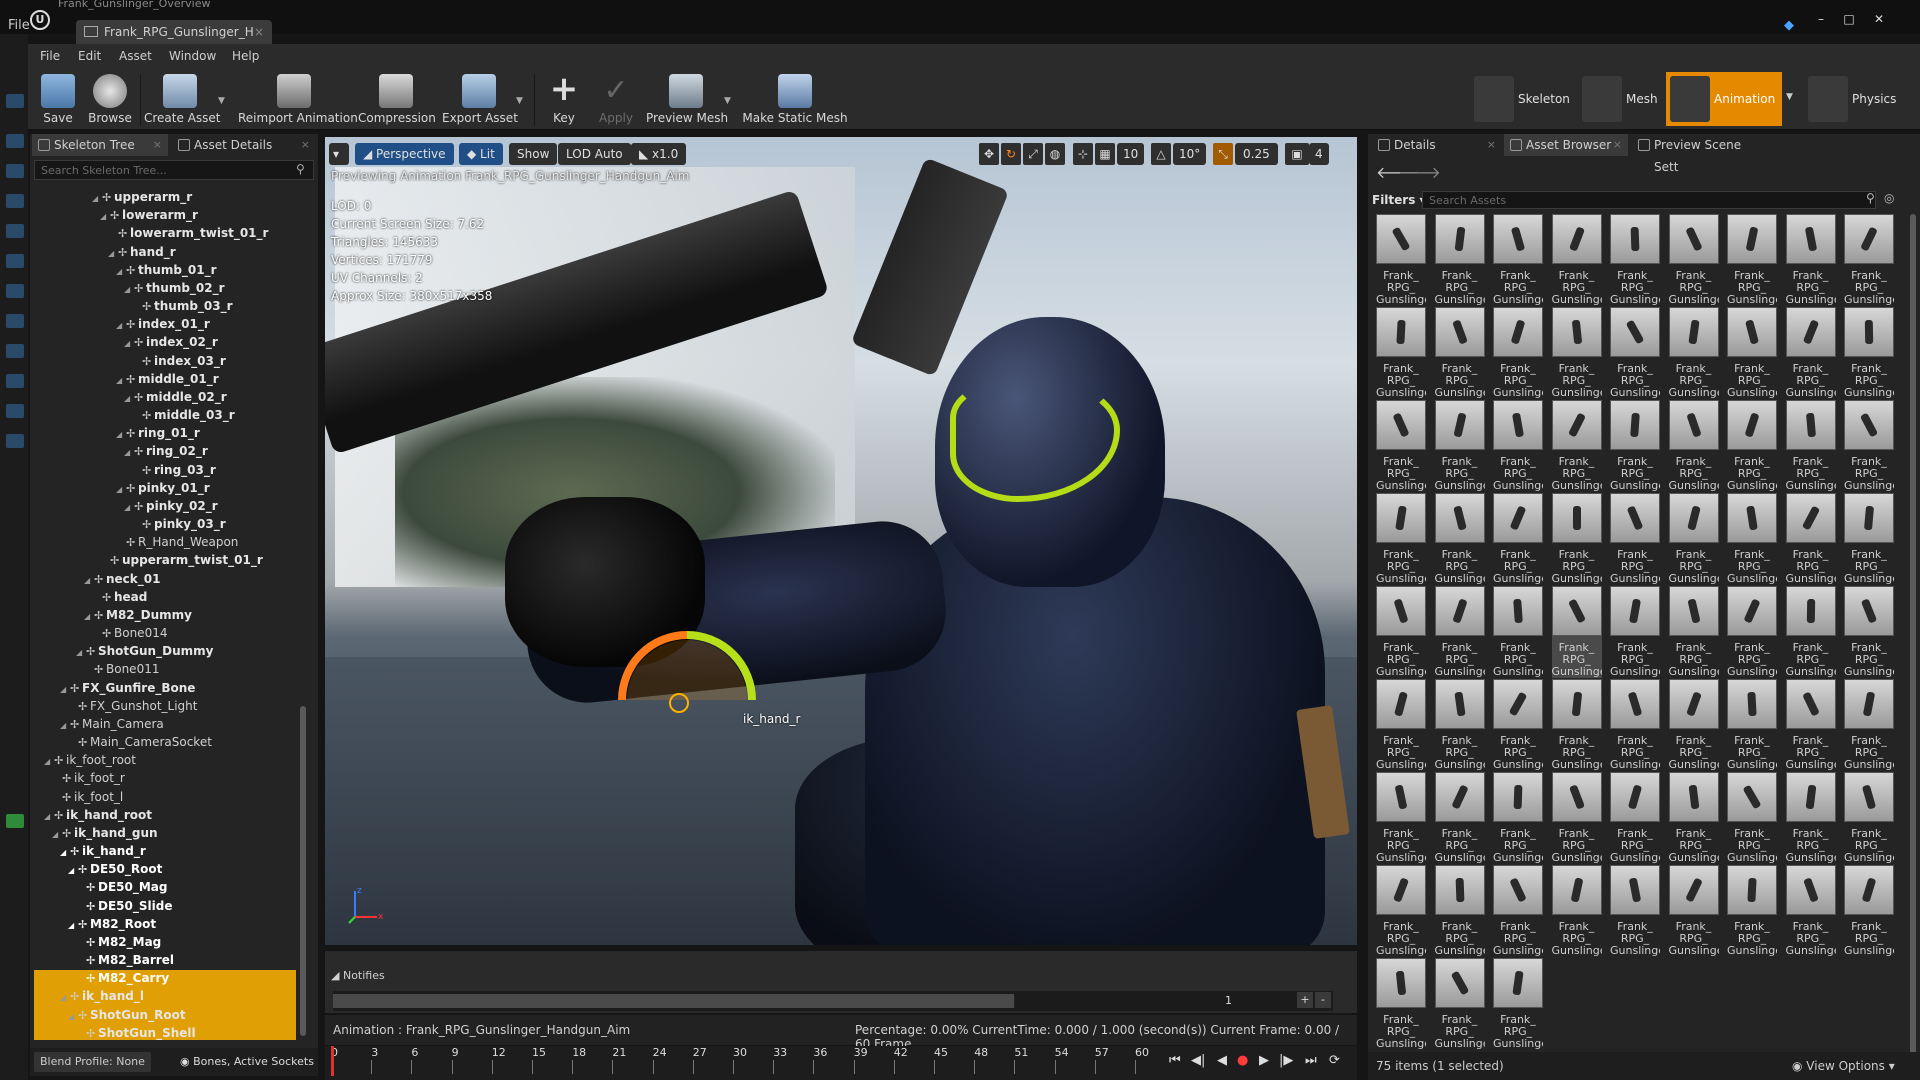 This screenshot has width=1920, height=1080. What do you see at coordinates (142, 197) in the screenshot?
I see `bone-tree-row: ◢ ✢ upperarm_r` at bounding box center [142, 197].